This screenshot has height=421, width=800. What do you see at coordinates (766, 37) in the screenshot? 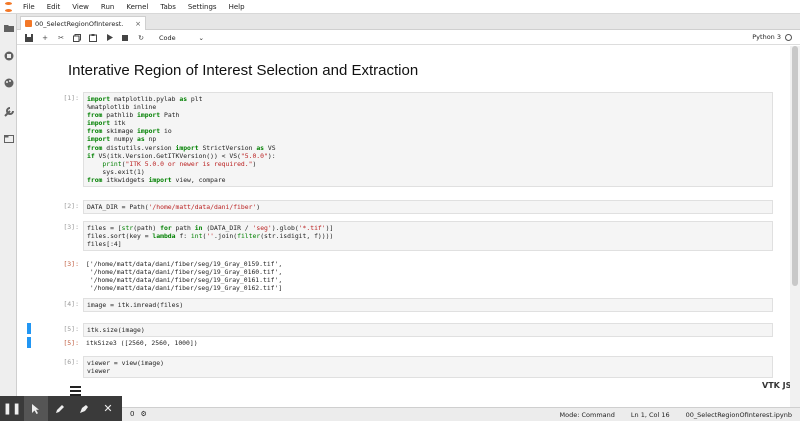
I see `kernel-name: Python 3` at bounding box center [766, 37].